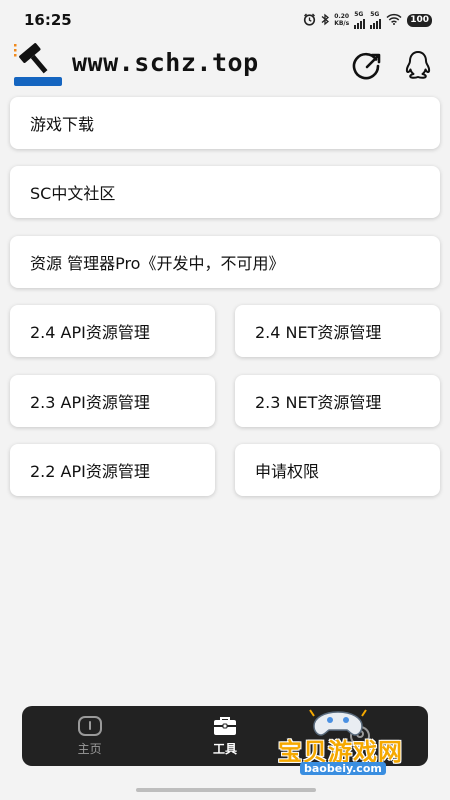 Image resolution: width=450 pixels, height=800 pixels. I want to click on api-24-manage-button: 2.4 API资源管理, so click(112, 331).